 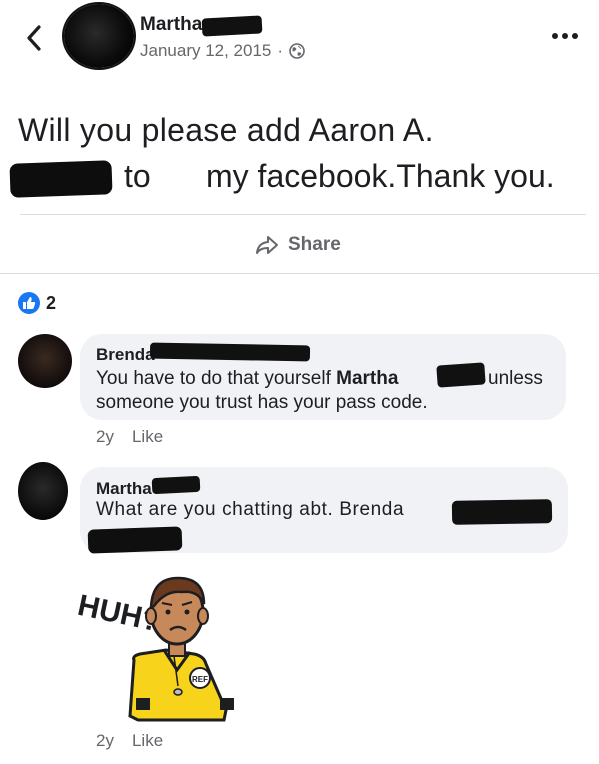 I want to click on comment-text-part: You have to do that yourself, so click(x=216, y=378).